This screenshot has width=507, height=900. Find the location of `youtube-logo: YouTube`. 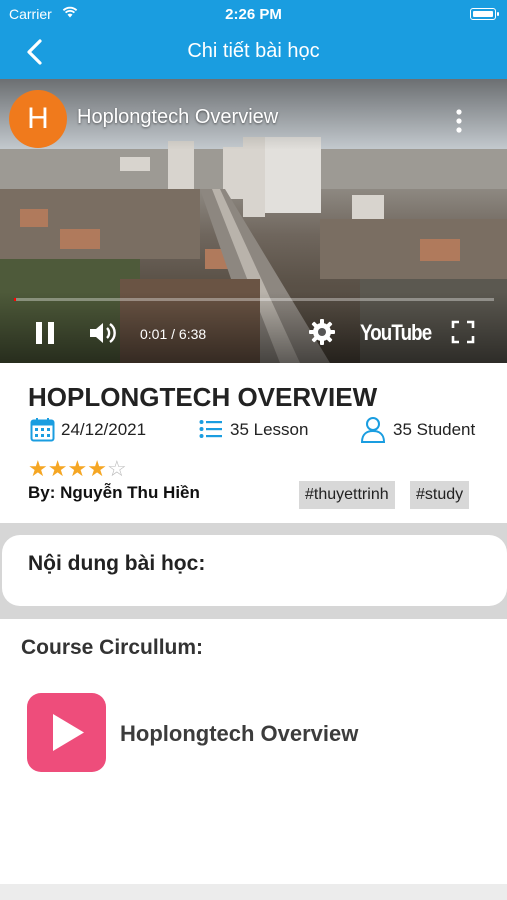

youtube-logo: YouTube is located at coordinates (396, 333).